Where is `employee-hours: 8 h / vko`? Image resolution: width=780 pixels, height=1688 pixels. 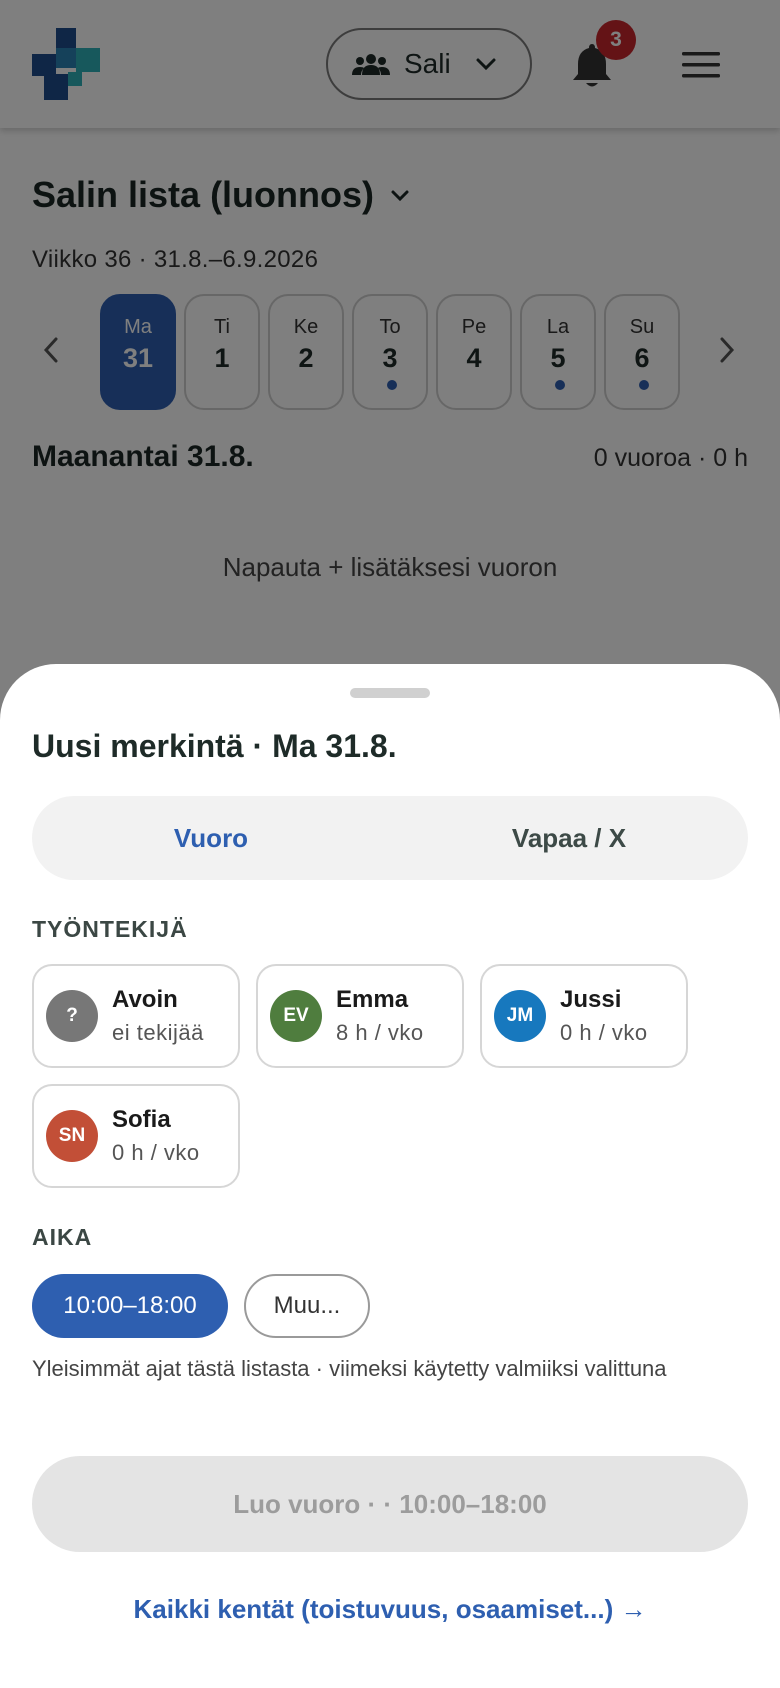
employee-hours: 8 h / vko is located at coordinates (380, 1032).